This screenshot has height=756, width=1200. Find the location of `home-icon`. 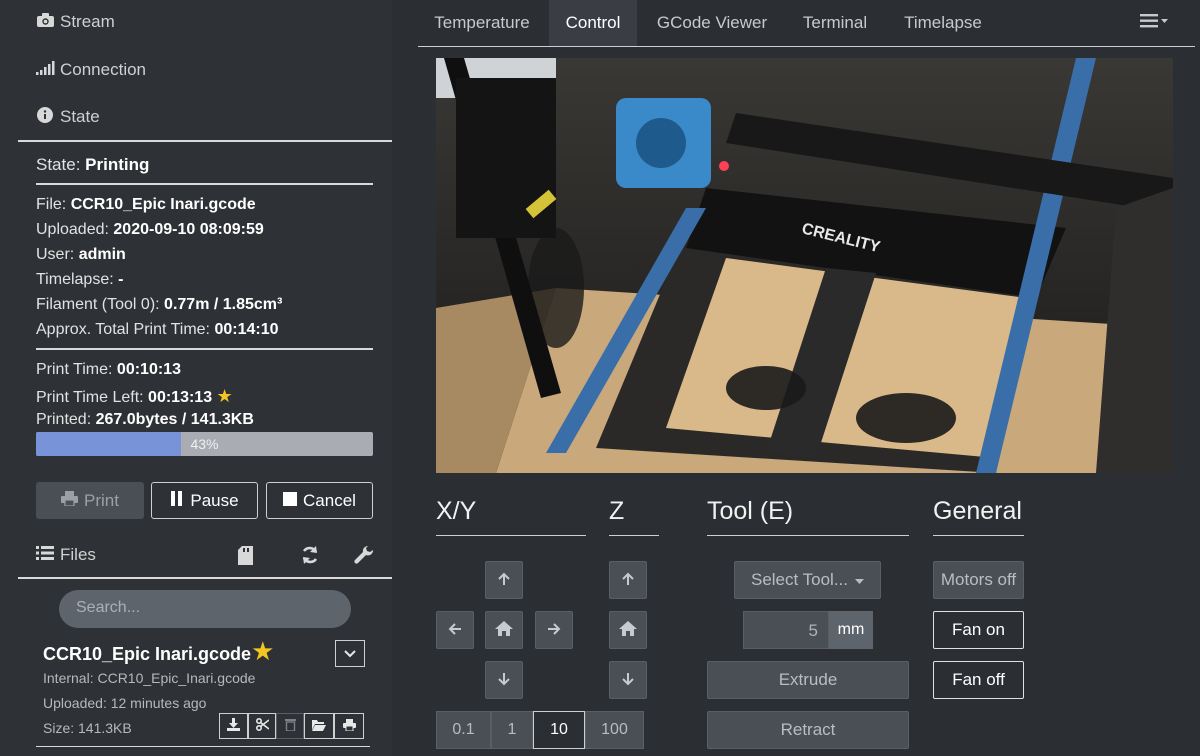

home-icon is located at coordinates (504, 630).